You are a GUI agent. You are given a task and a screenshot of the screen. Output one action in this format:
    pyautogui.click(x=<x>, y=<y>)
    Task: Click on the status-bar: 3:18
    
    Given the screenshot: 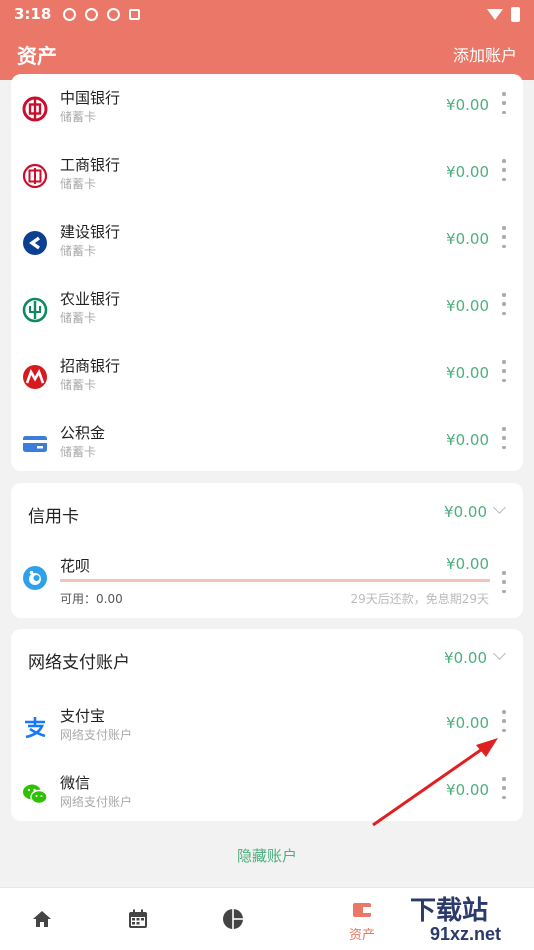 What is the action you would take?
    pyautogui.click(x=267, y=14)
    